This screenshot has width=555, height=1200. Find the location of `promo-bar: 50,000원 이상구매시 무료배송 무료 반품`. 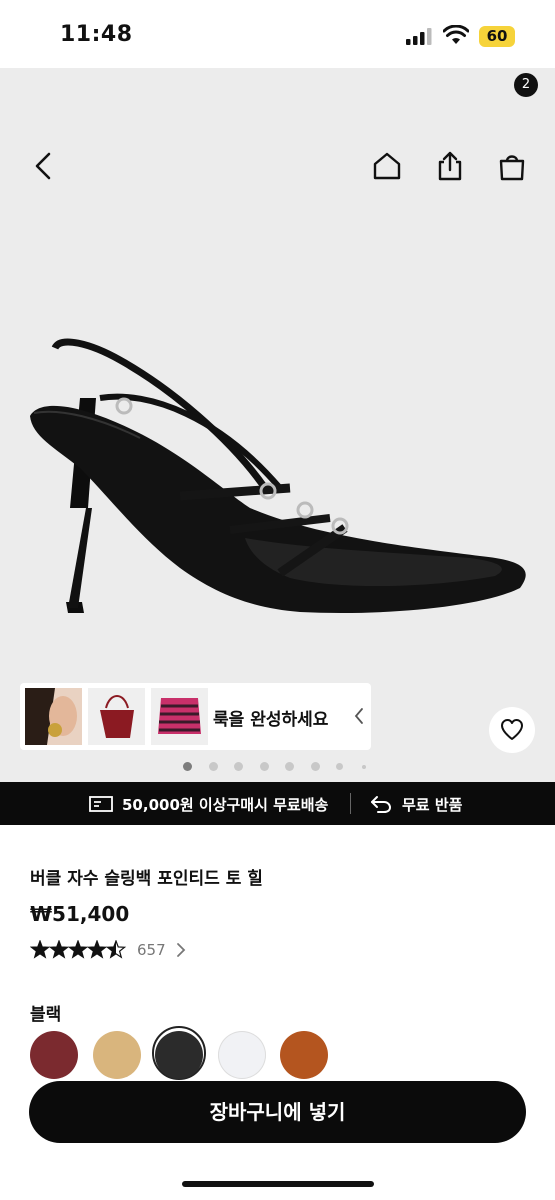

promo-bar: 50,000원 이상구매시 무료배송 무료 반품 is located at coordinates (277, 803).